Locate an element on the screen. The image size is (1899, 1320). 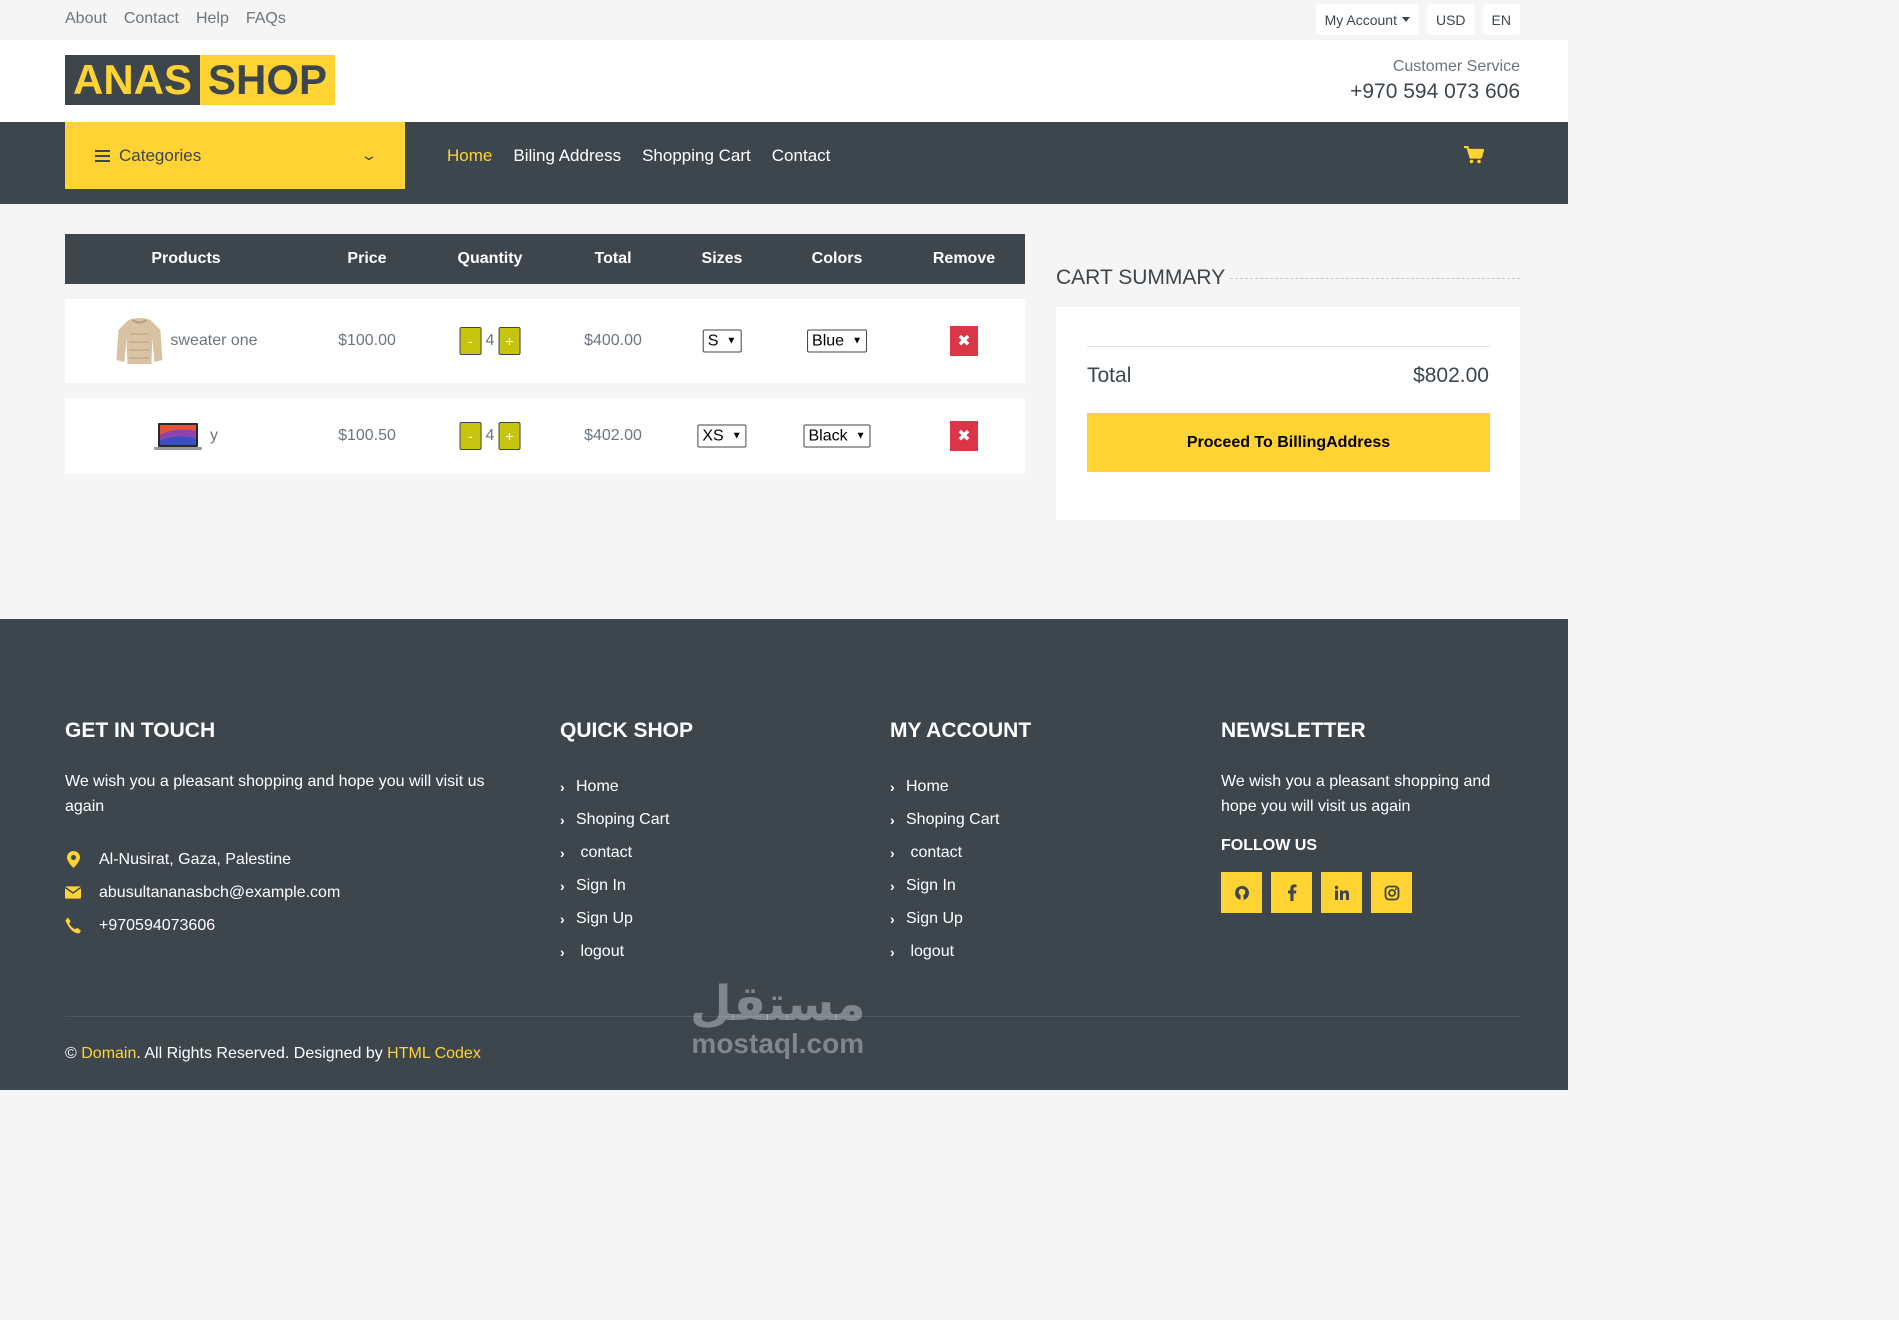
top-link-about: About is located at coordinates (86, 19).